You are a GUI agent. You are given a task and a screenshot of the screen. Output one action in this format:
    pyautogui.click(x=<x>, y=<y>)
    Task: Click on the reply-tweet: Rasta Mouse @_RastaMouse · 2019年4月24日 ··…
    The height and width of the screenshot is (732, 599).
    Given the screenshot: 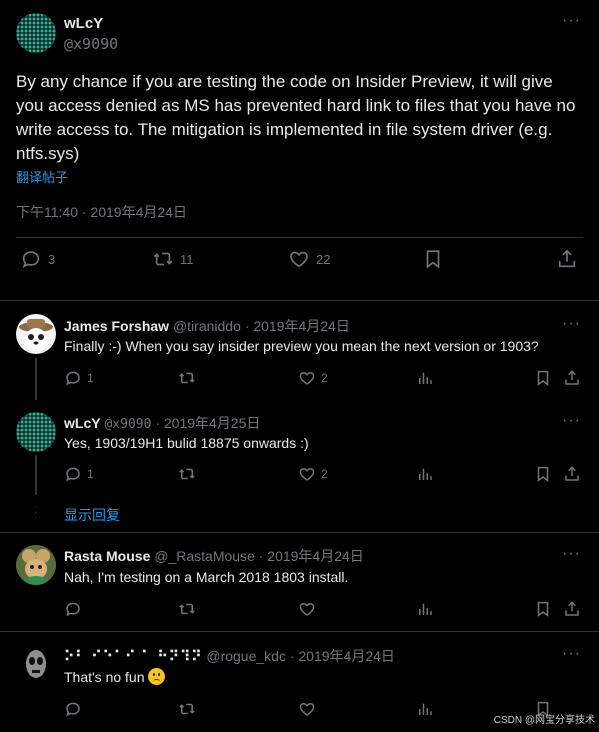 What is the action you would take?
    pyautogui.click(x=299, y=582)
    